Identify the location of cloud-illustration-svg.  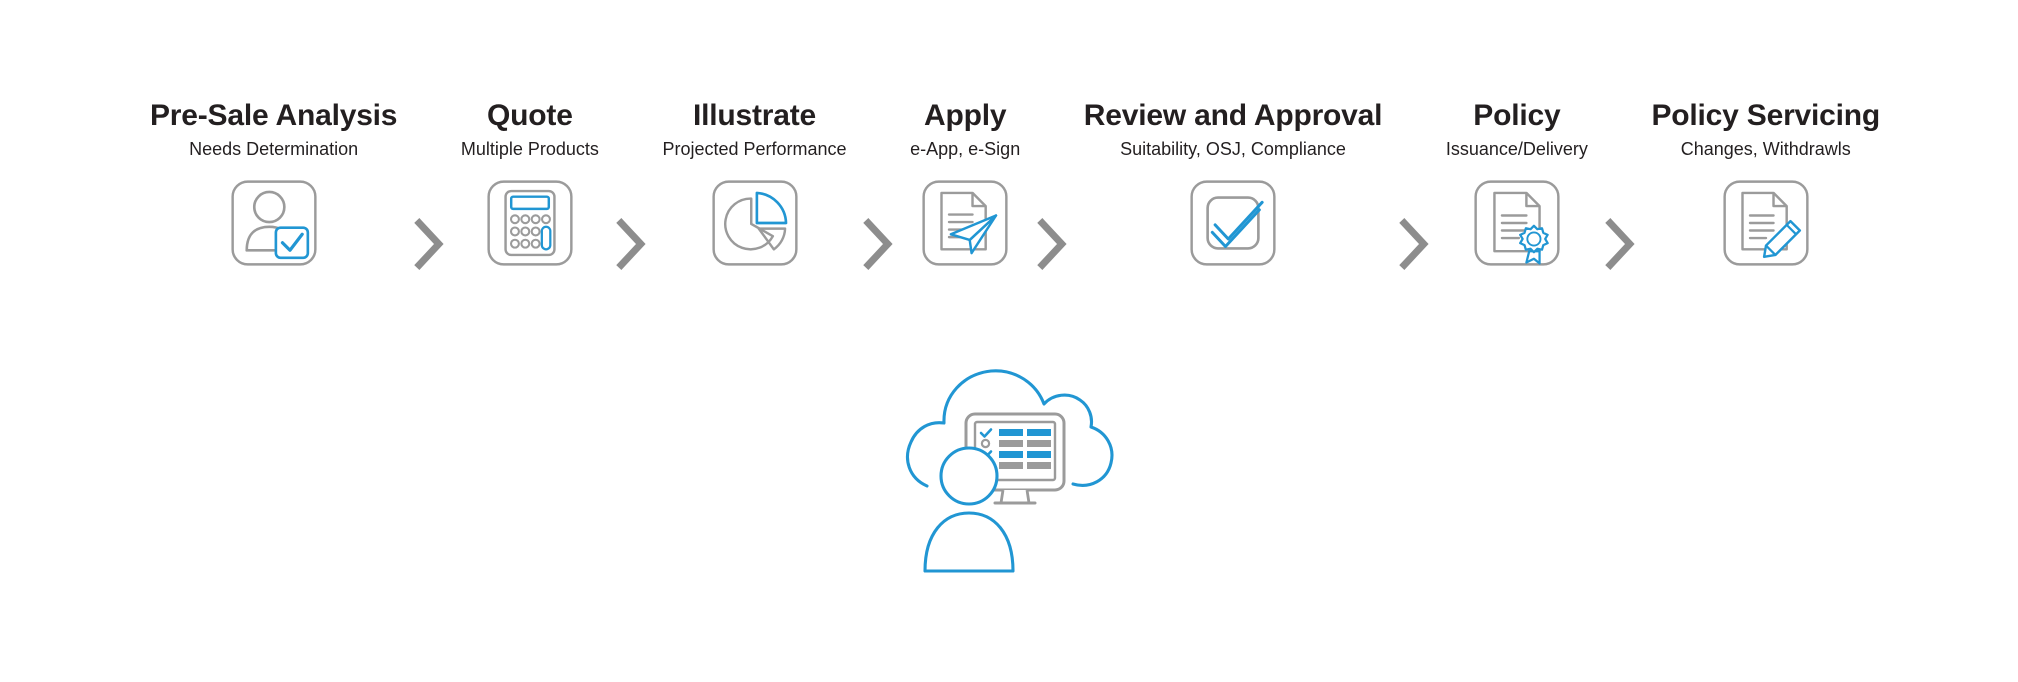
(1010, 471).